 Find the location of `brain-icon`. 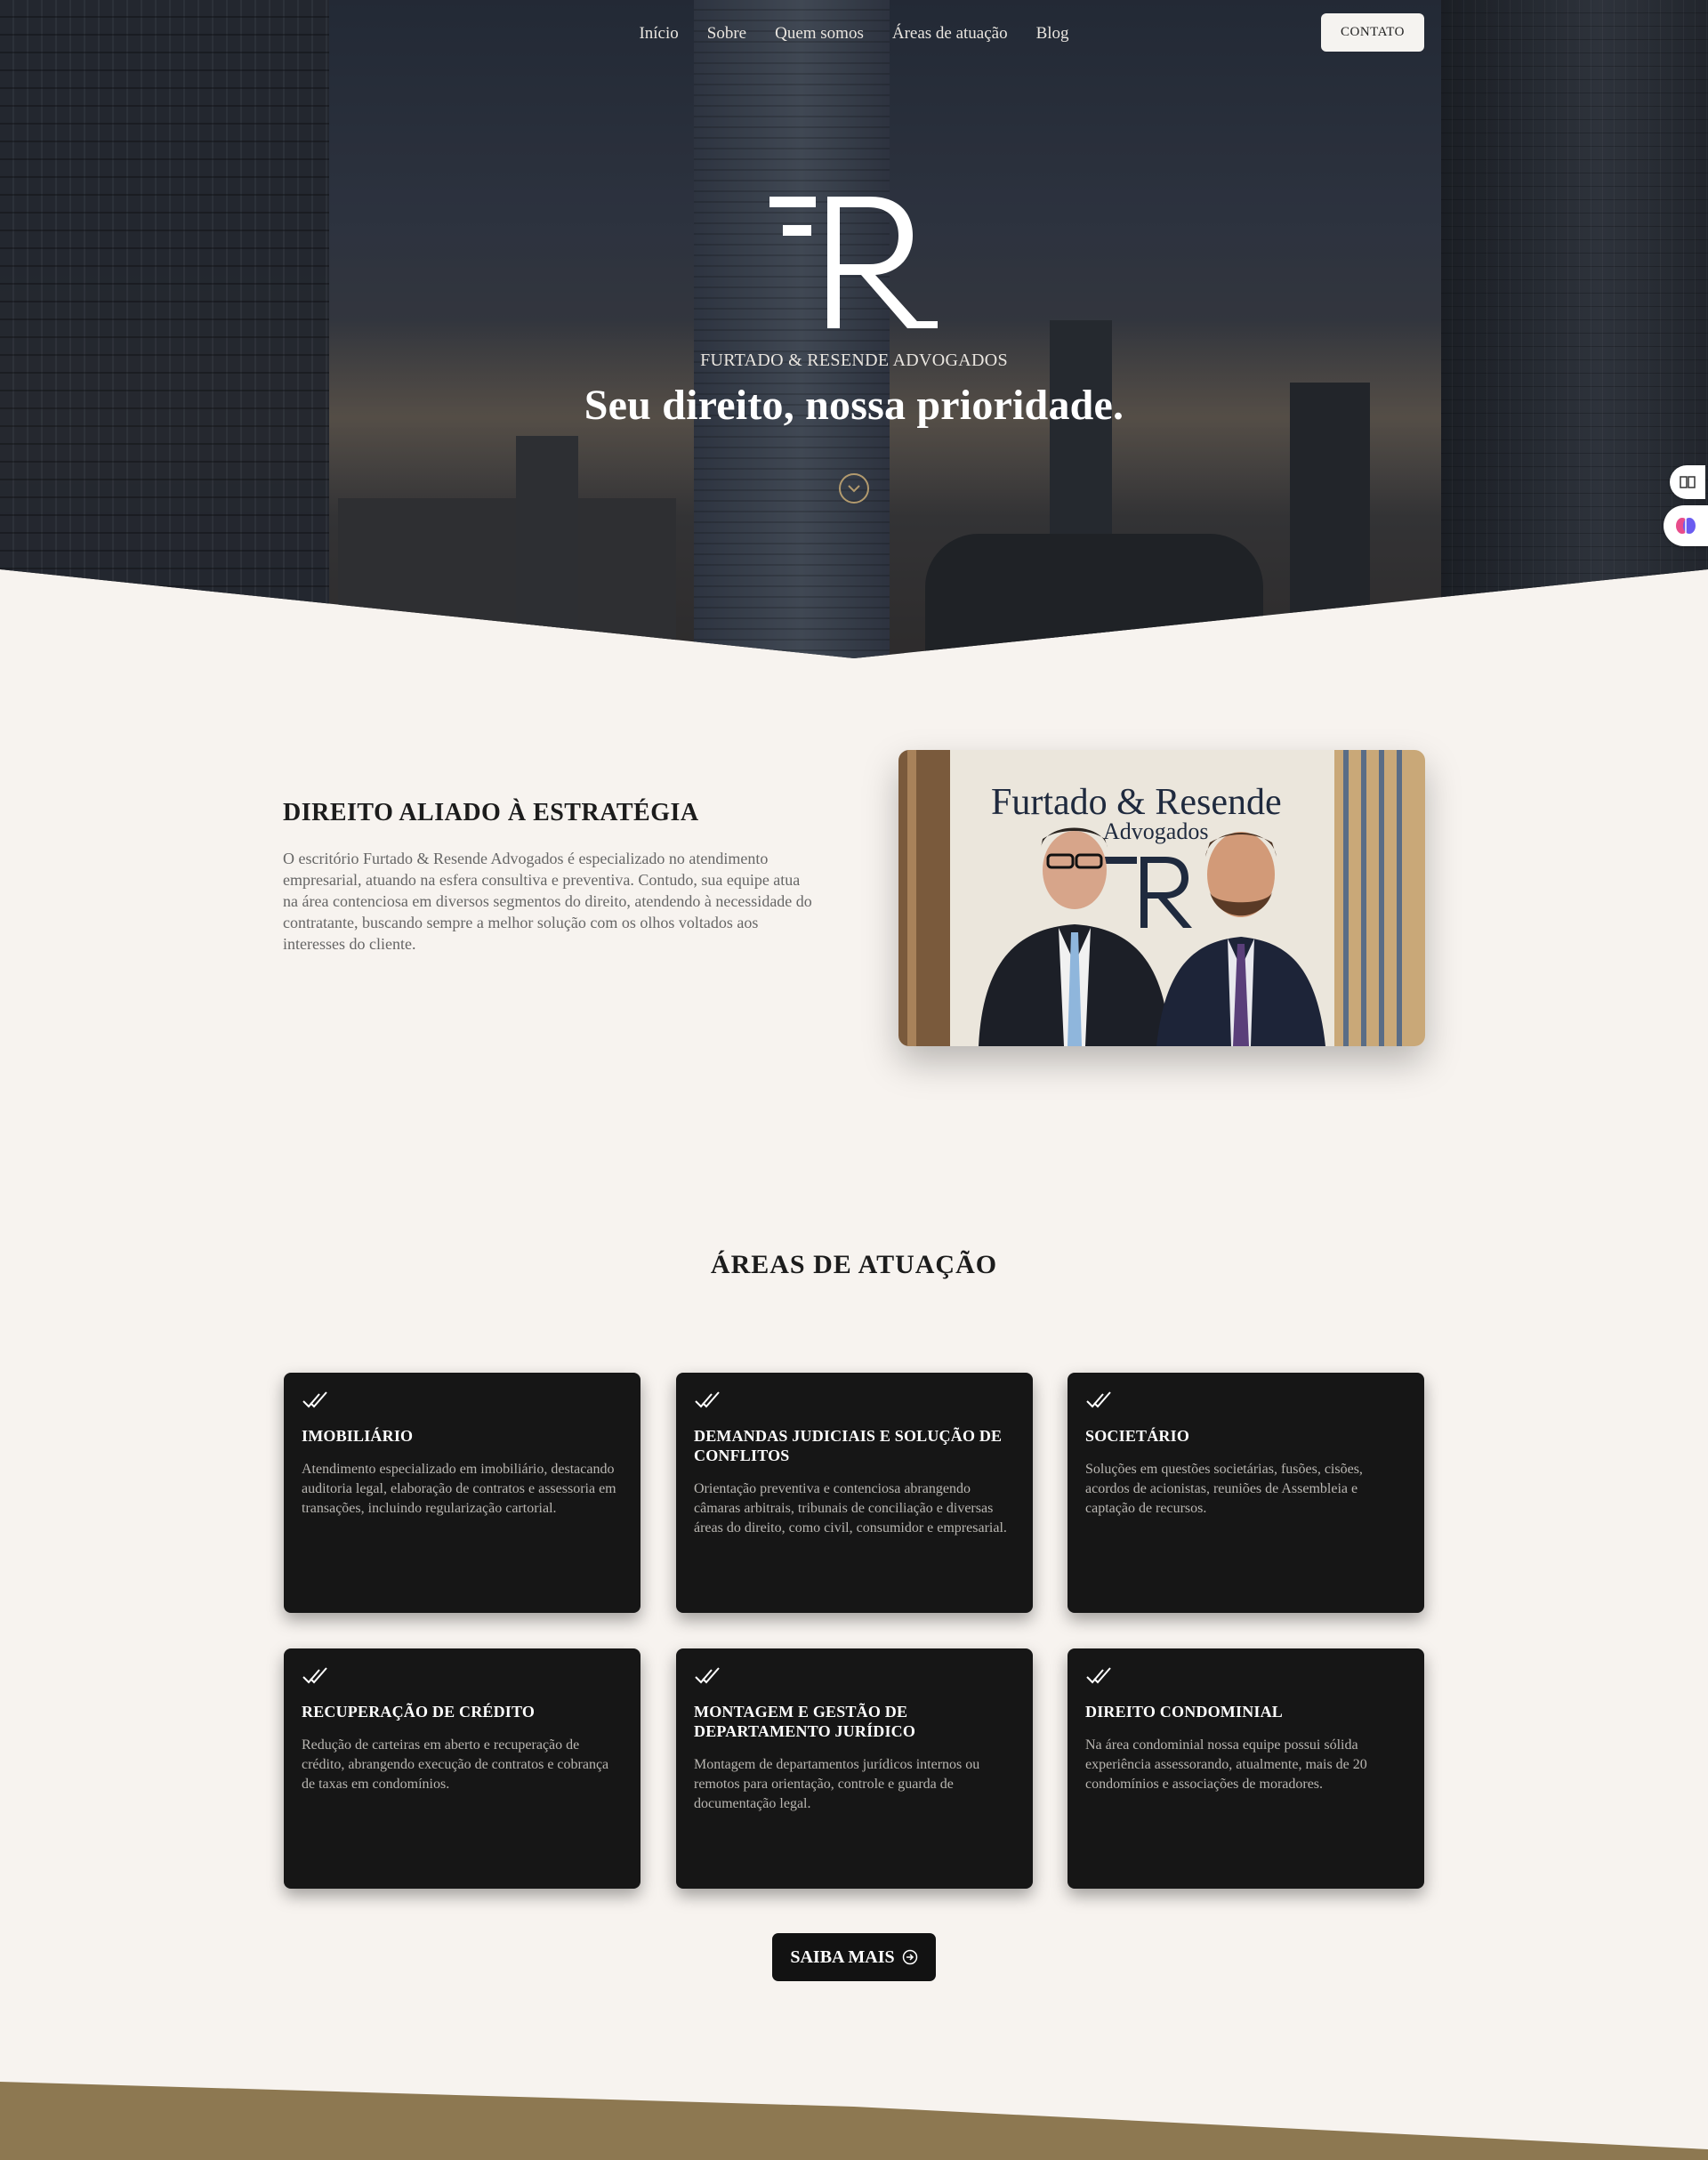

brain-icon is located at coordinates (1686, 526).